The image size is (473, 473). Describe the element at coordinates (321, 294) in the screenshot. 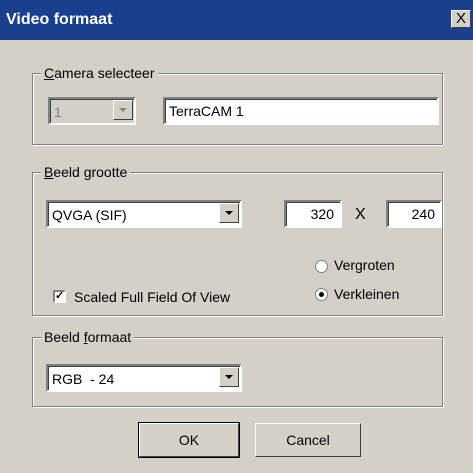

I see `shrink-radio` at that location.